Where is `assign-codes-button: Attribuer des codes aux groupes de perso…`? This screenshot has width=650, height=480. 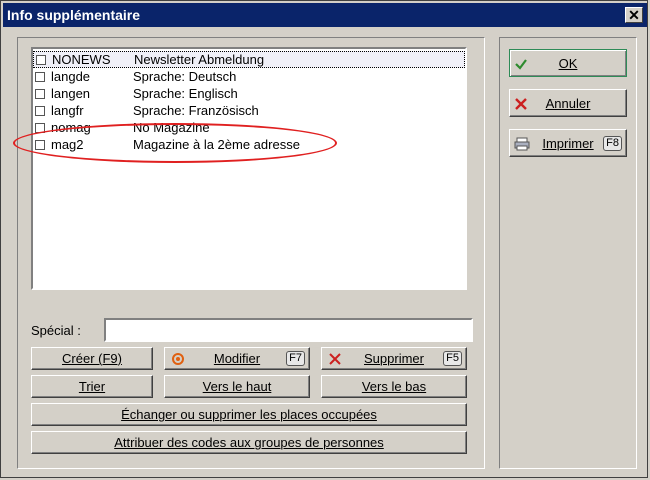
assign-codes-button: Attribuer des codes aux groupes de perso… is located at coordinates (249, 442).